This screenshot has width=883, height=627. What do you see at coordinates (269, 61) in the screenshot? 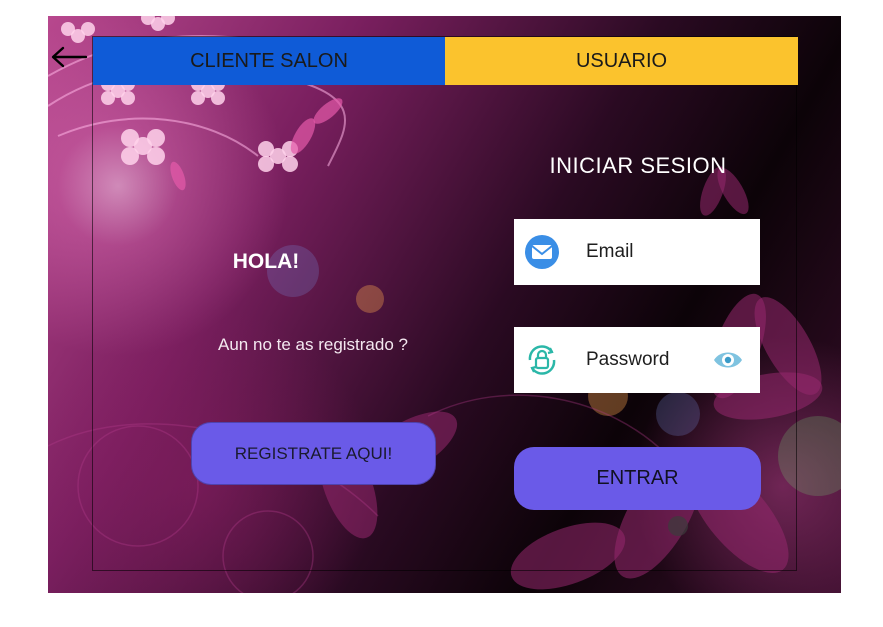
I see `tab-cliente-salon: CLIENTE SALON` at bounding box center [269, 61].